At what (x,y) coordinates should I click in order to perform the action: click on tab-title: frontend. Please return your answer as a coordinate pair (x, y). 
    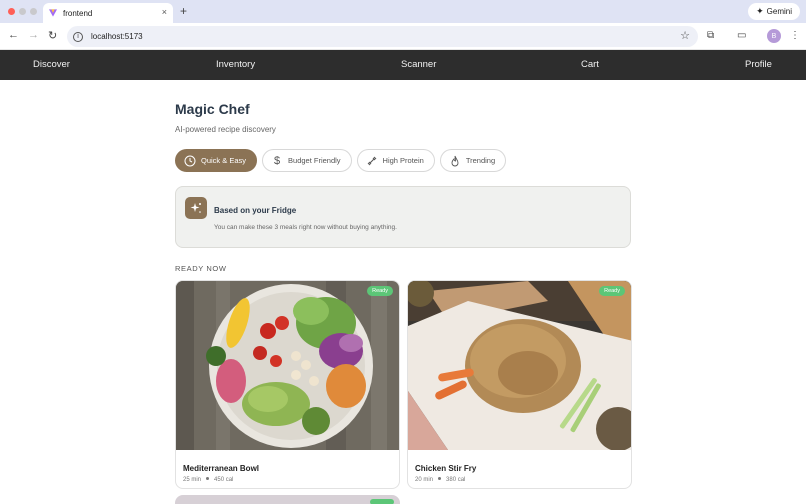
    Looking at the image, I should click on (78, 13).